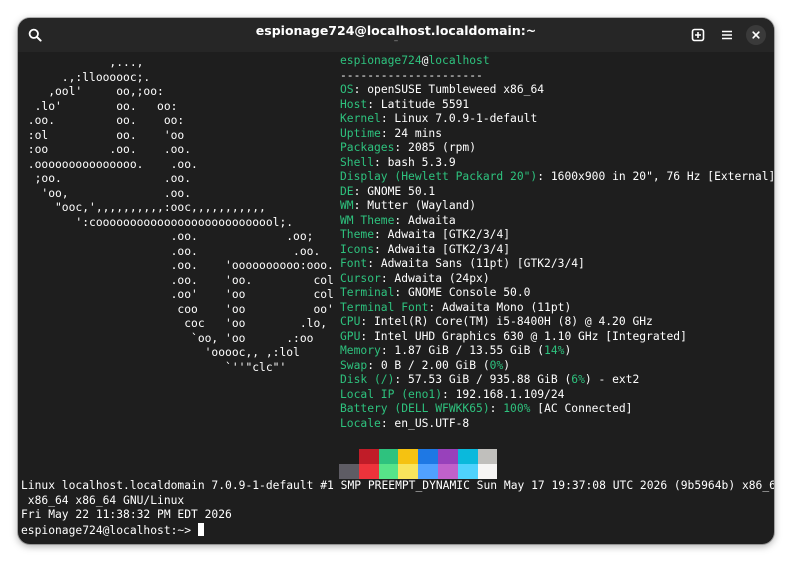 The width and height of the screenshot is (792, 561). Describe the element at coordinates (360, 133) in the screenshot. I see `info-key: Uptime` at that location.